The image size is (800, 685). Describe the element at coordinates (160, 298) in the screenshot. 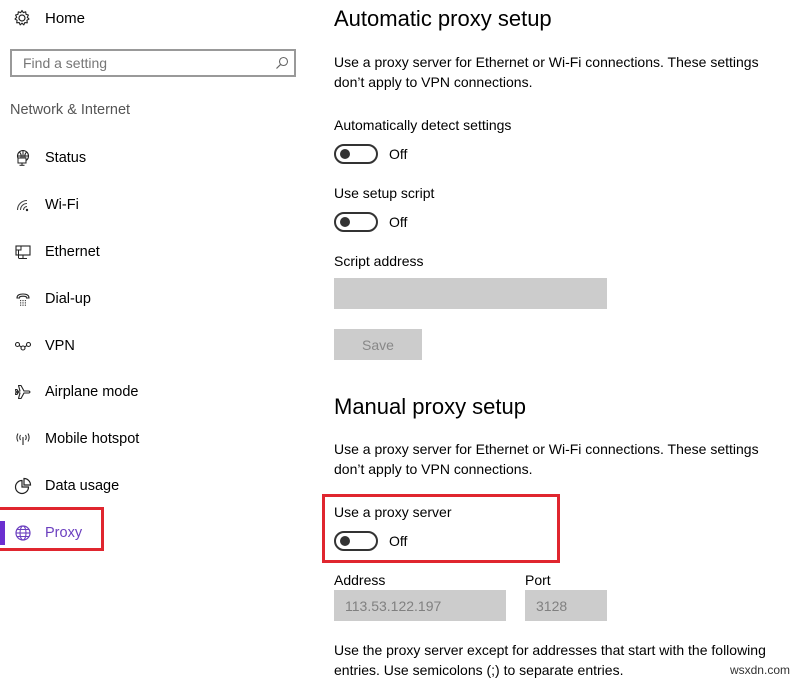

I see `sidebar-item-dial-up: Dial-up` at that location.